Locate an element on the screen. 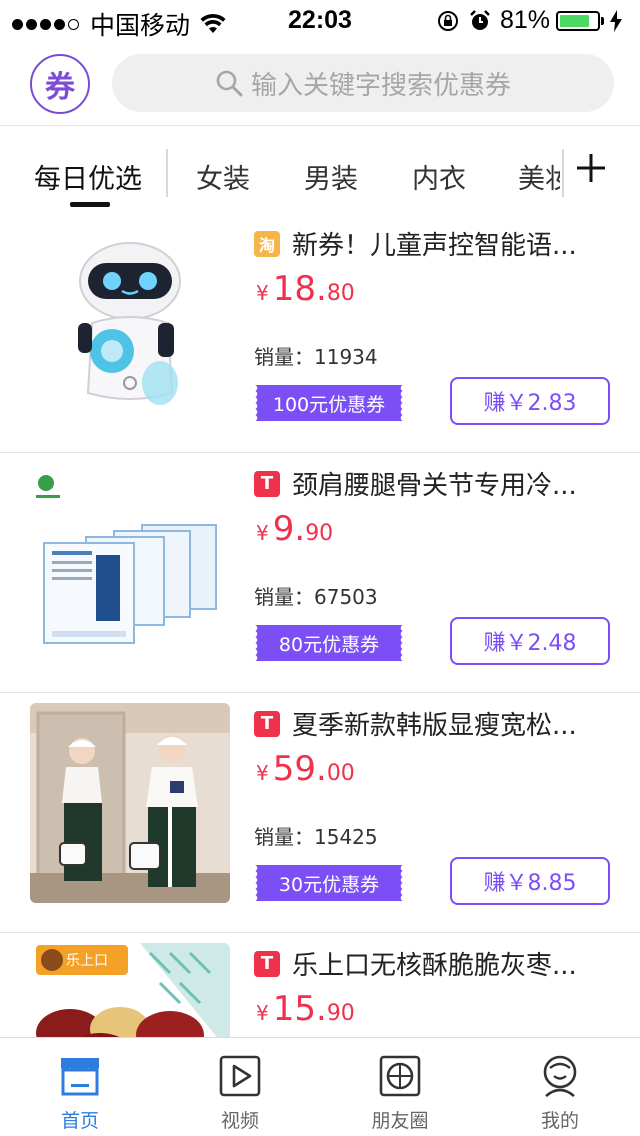  app-header: 券 输入关键字搜索优惠券 is located at coordinates (320, 83).